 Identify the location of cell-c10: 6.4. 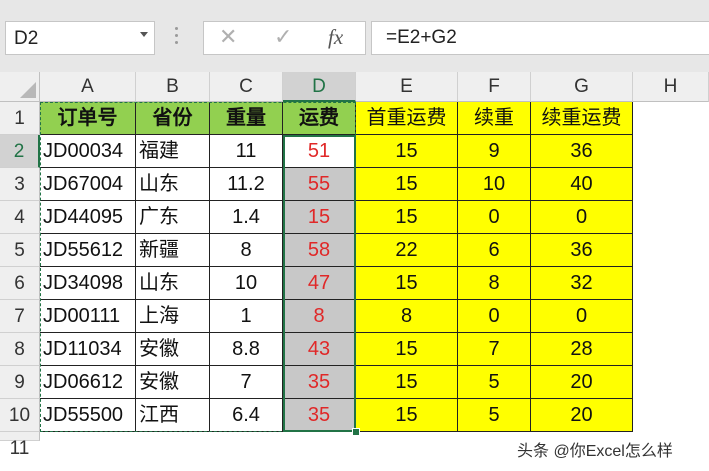
(246, 415).